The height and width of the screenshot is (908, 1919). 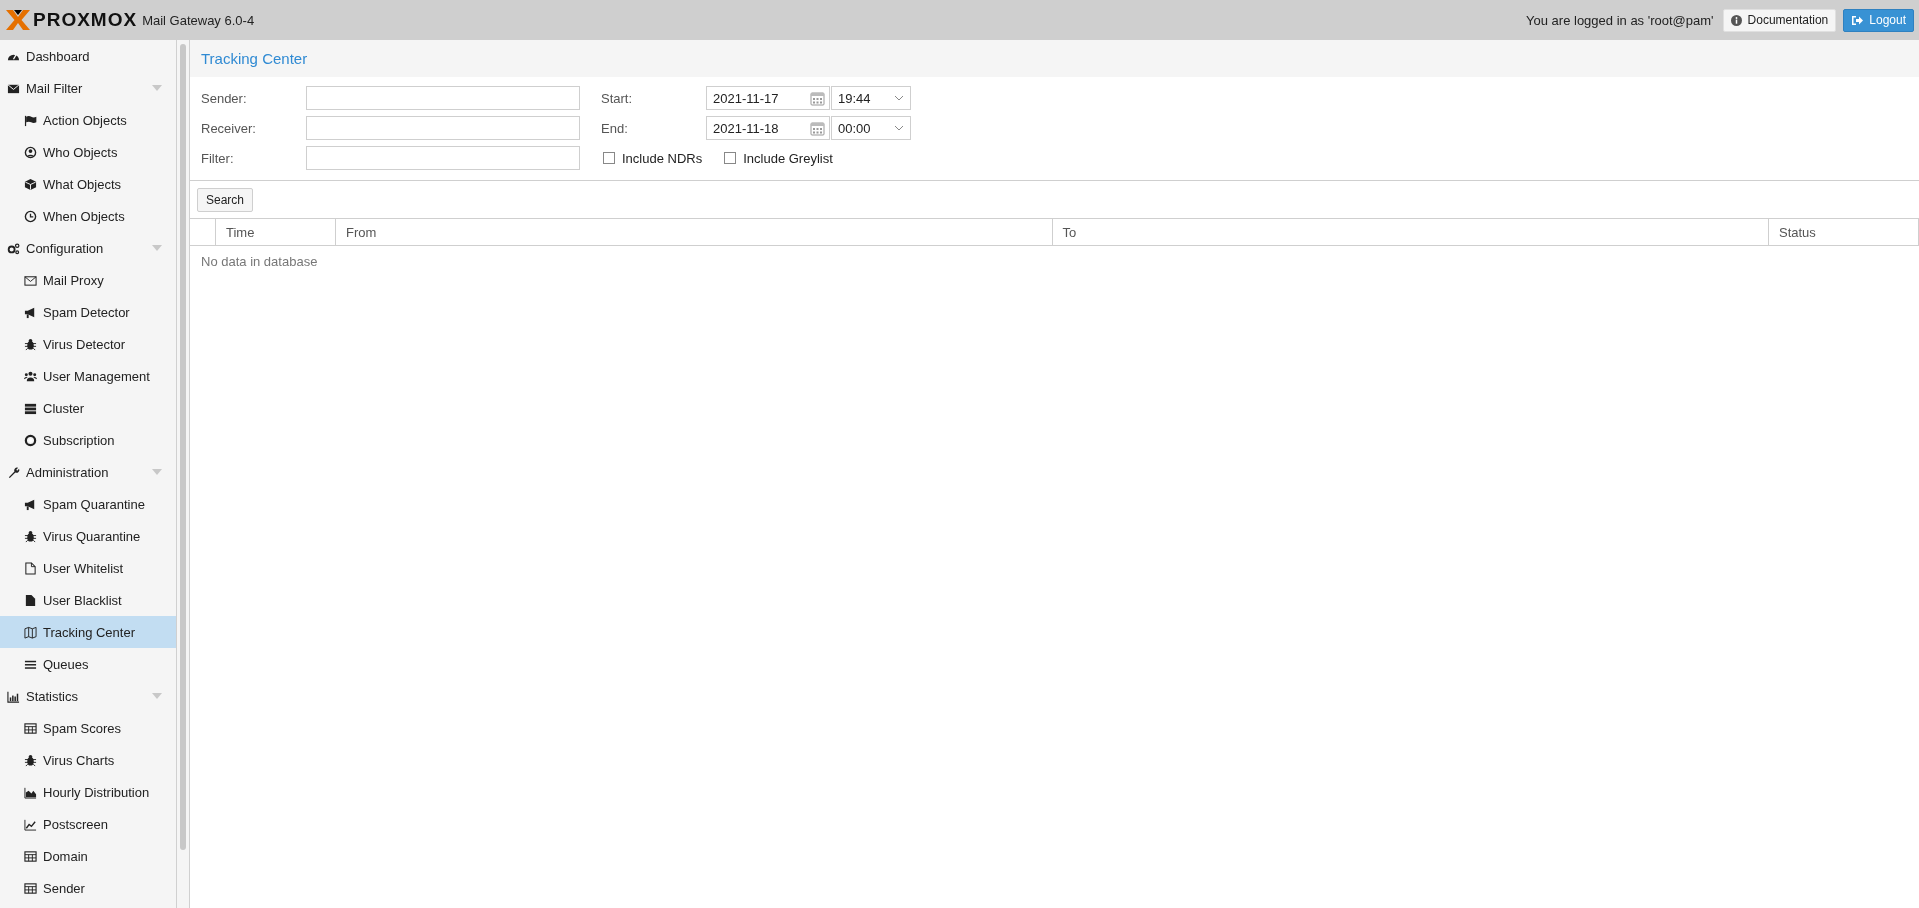 I want to click on nav-item: Administration, so click(x=88, y=472).